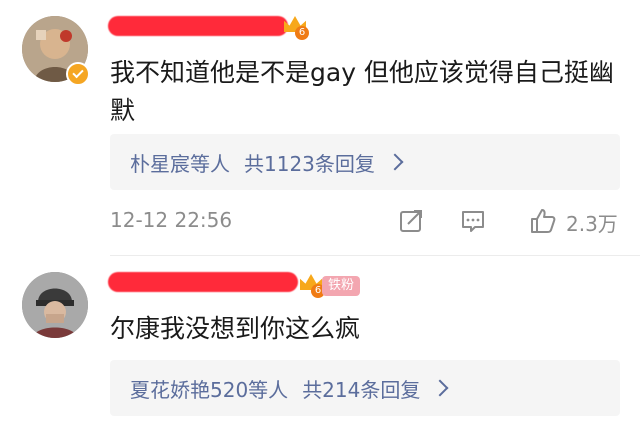 Image resolution: width=640 pixels, height=427 pixels. I want to click on reply-count: 共1123条回复, so click(309, 163).